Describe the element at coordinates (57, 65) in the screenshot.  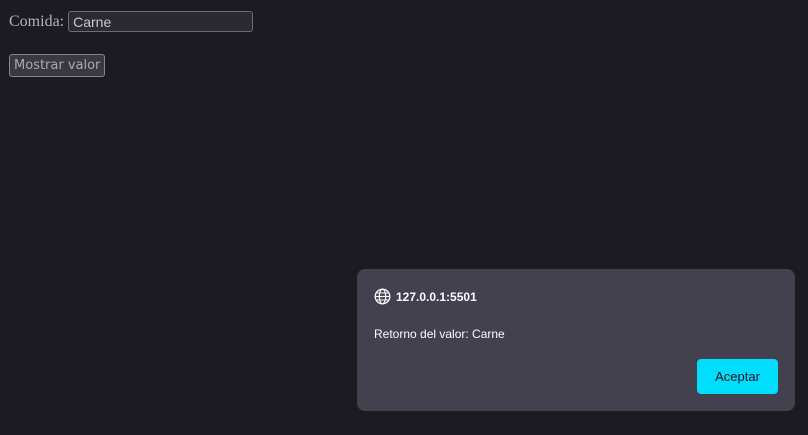
I see `show-value-button: Mostrar valor` at that location.